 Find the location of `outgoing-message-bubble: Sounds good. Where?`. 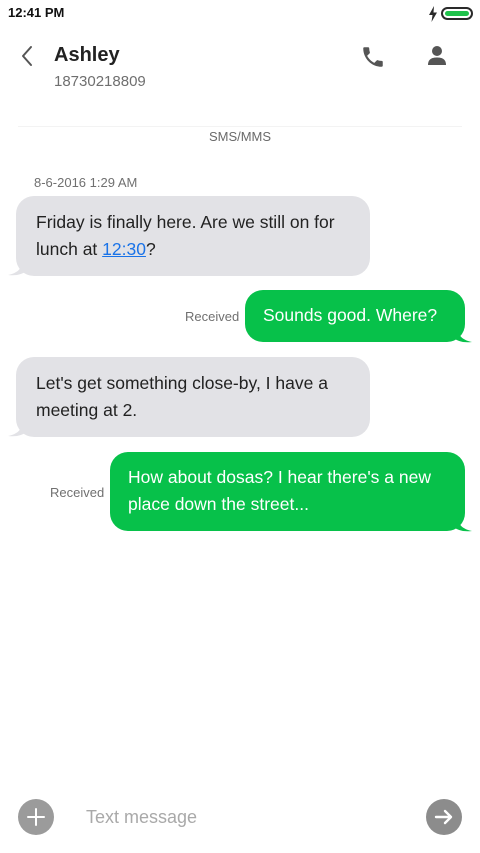

outgoing-message-bubble: Sounds good. Where? is located at coordinates (355, 316).